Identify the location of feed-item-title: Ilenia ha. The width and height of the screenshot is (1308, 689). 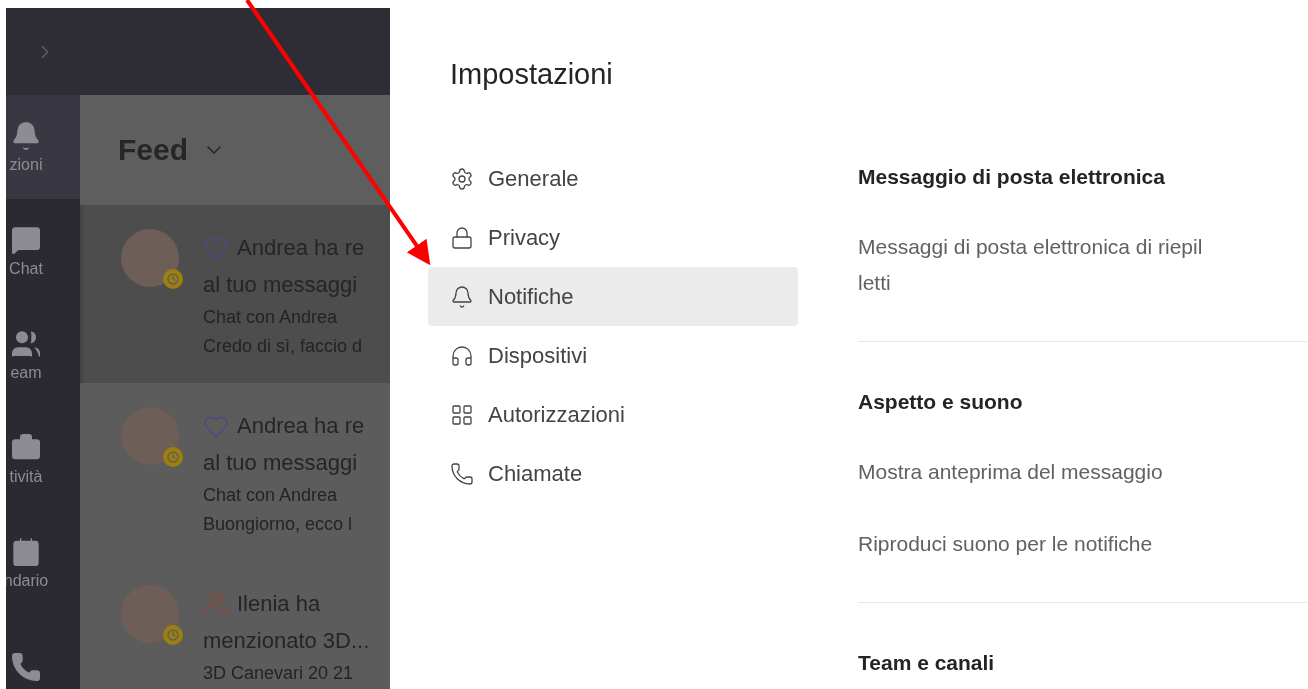
(279, 604).